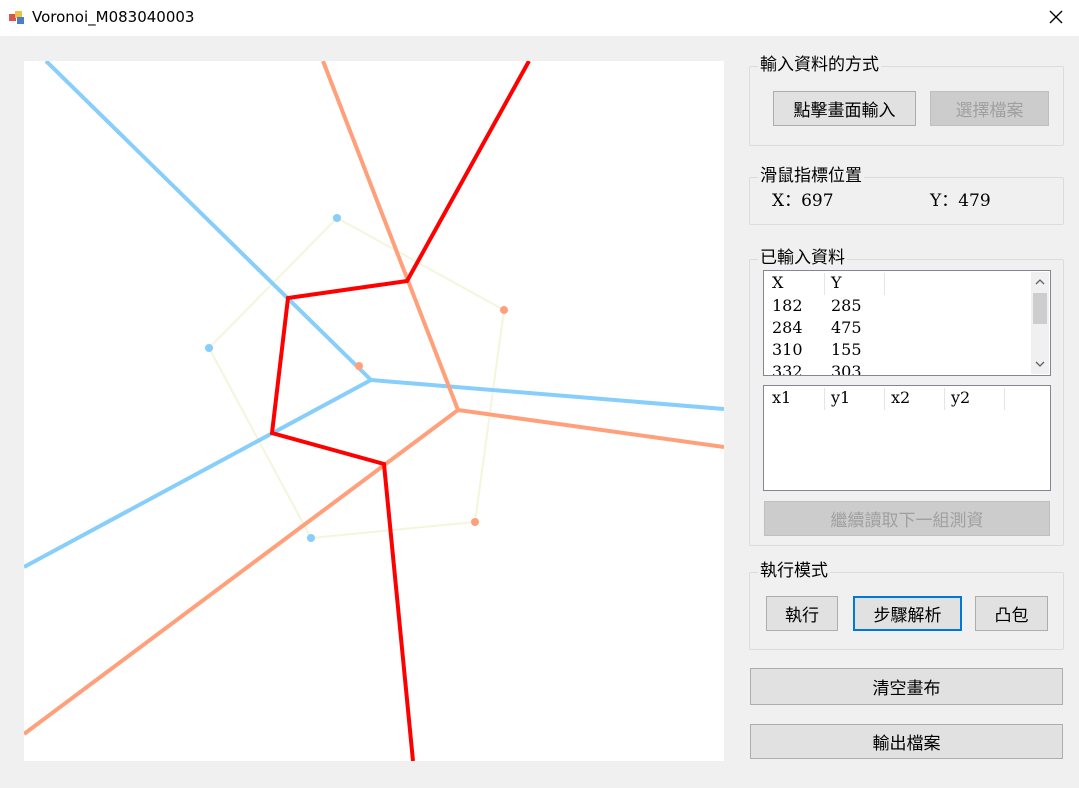  I want to click on point-y: 475, so click(846, 328).